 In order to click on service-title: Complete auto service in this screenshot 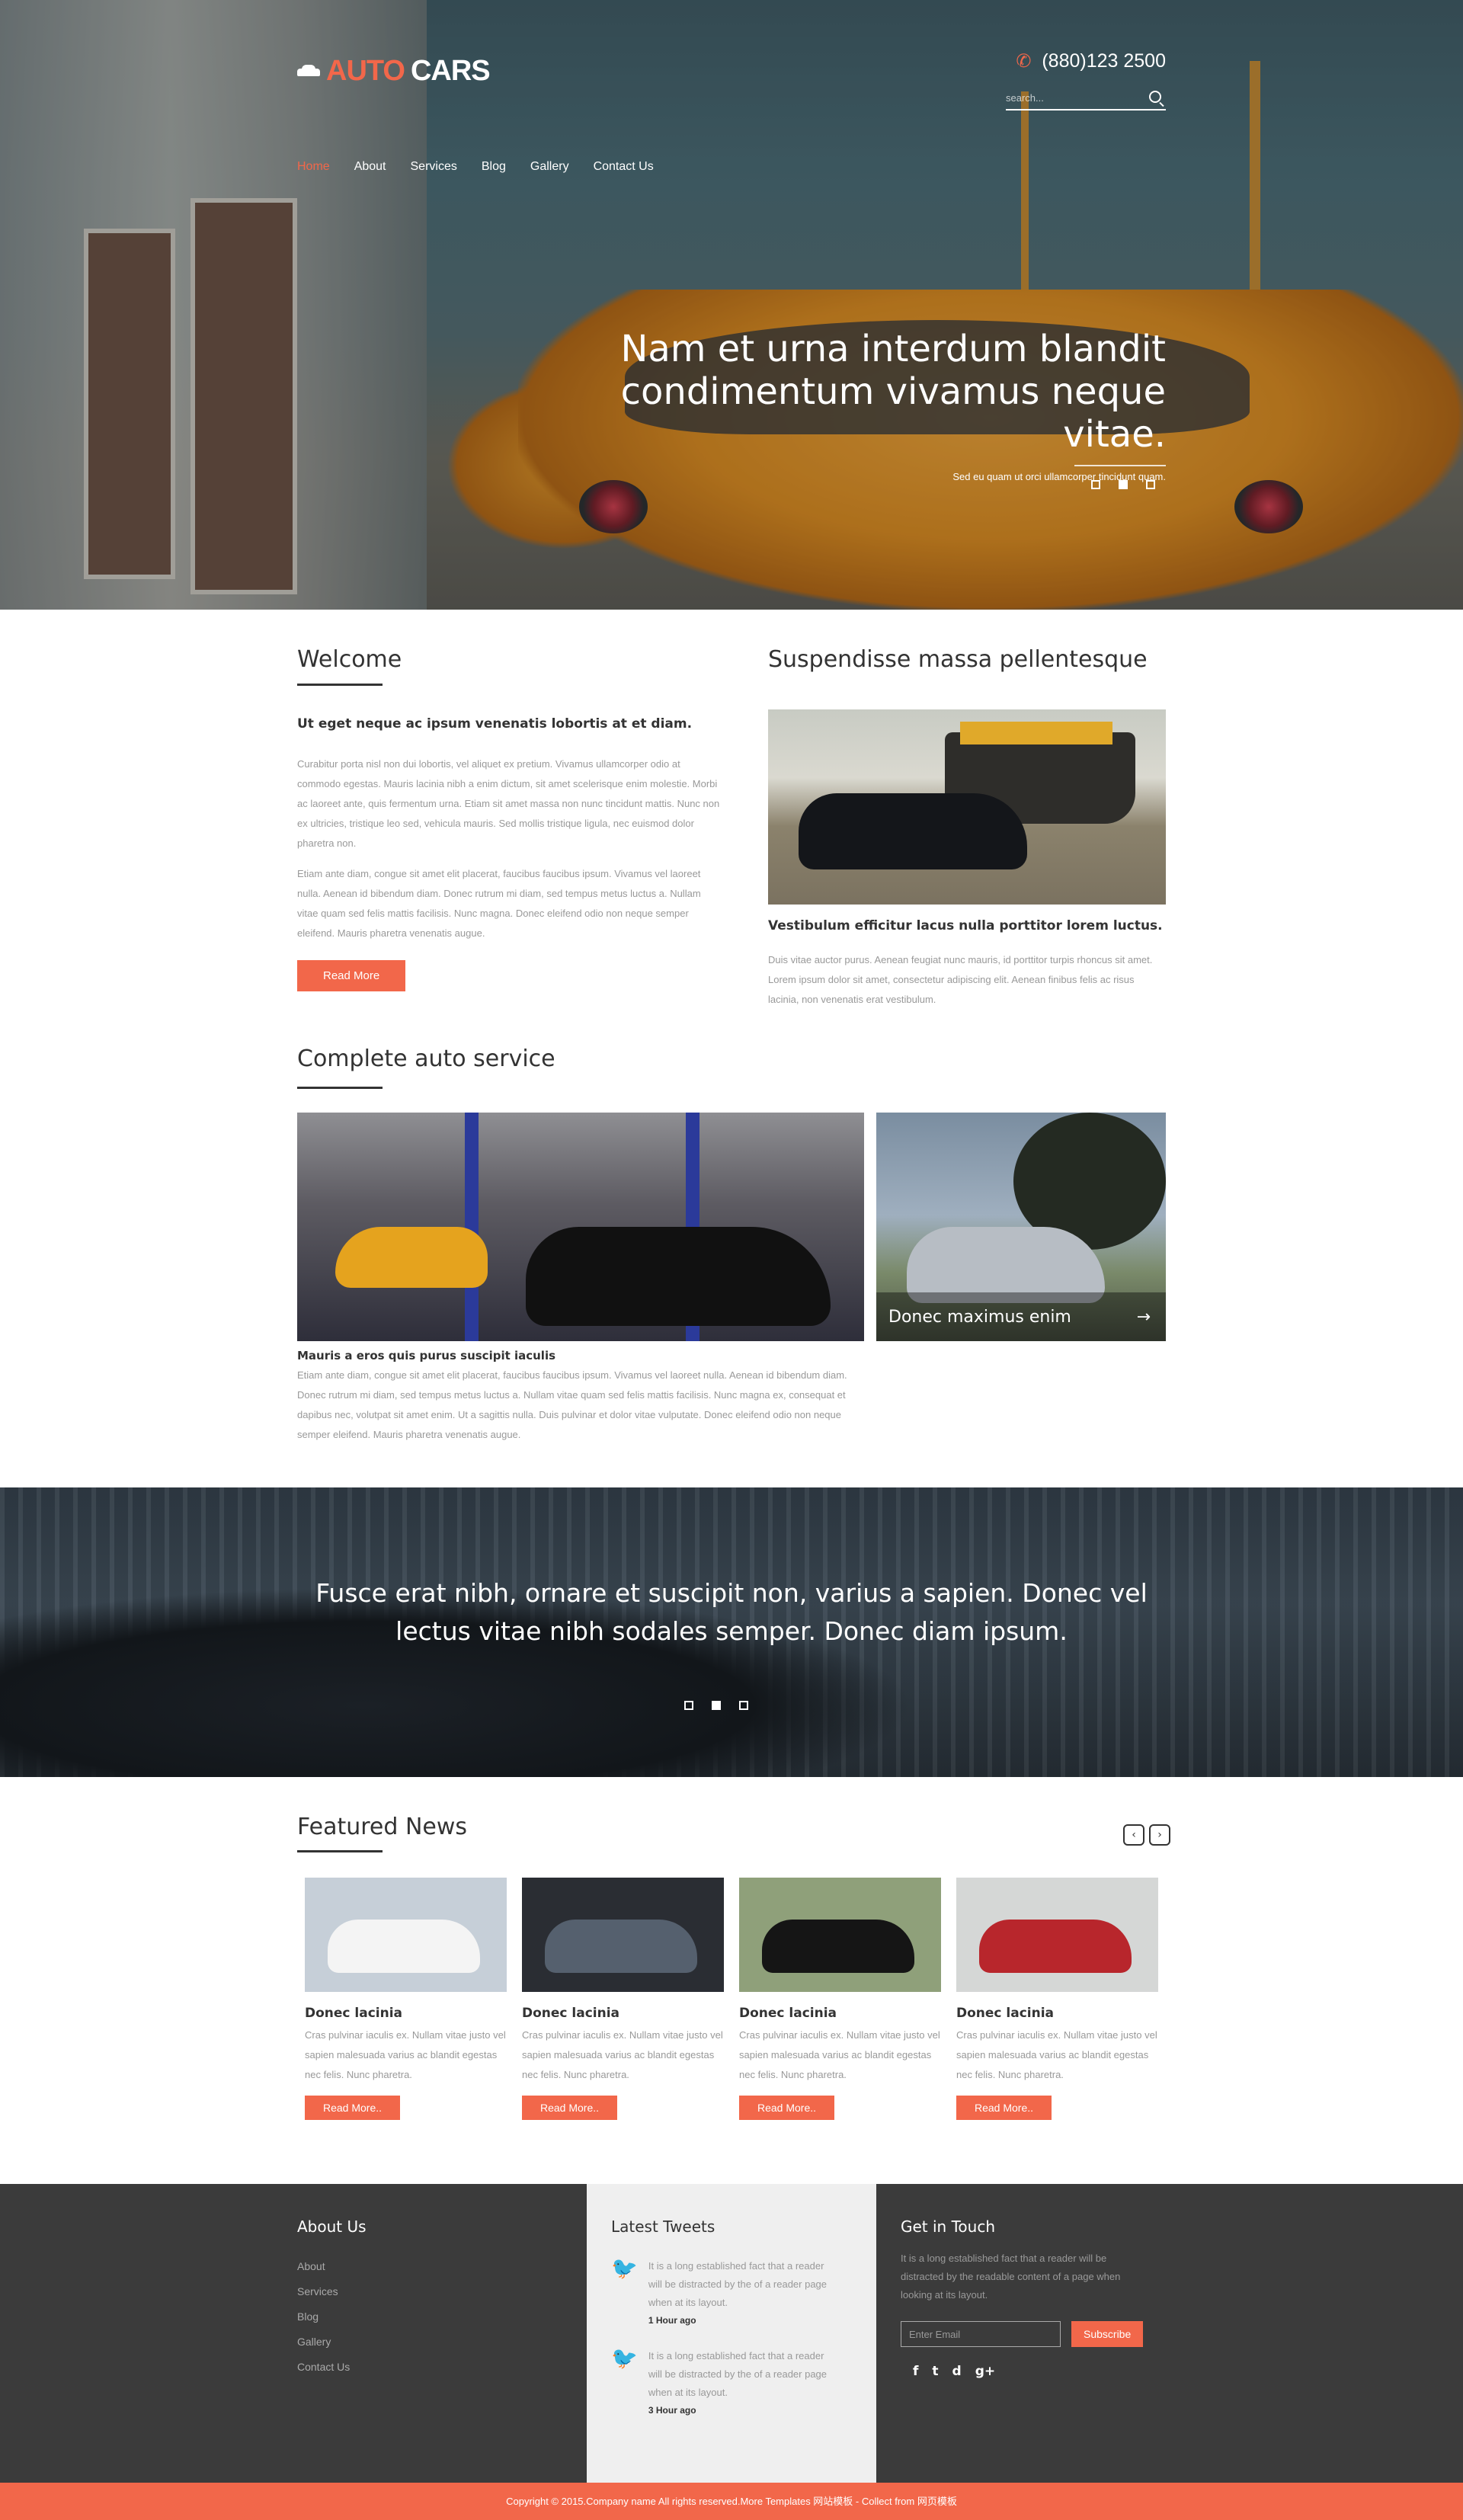, I will do `click(426, 1058)`.